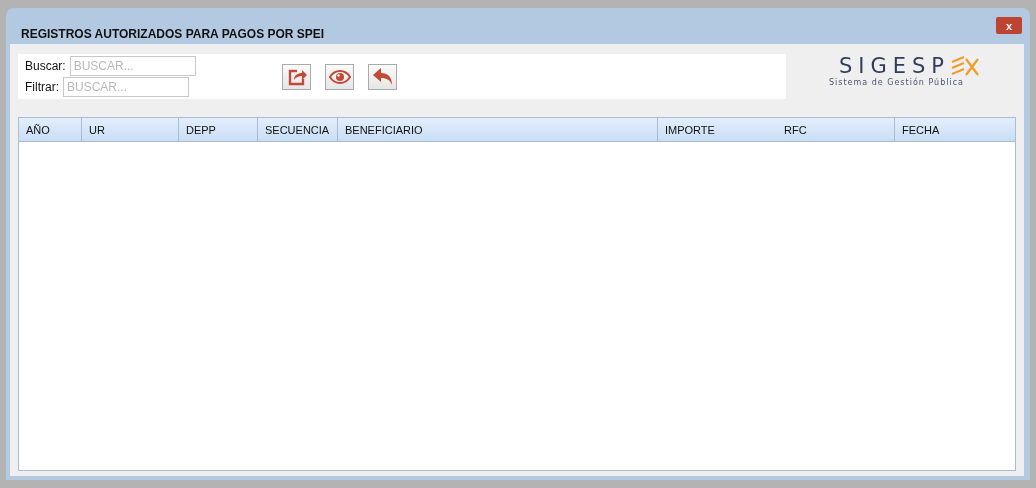 This screenshot has width=1036, height=488. I want to click on reply-icon, so click(382, 76).